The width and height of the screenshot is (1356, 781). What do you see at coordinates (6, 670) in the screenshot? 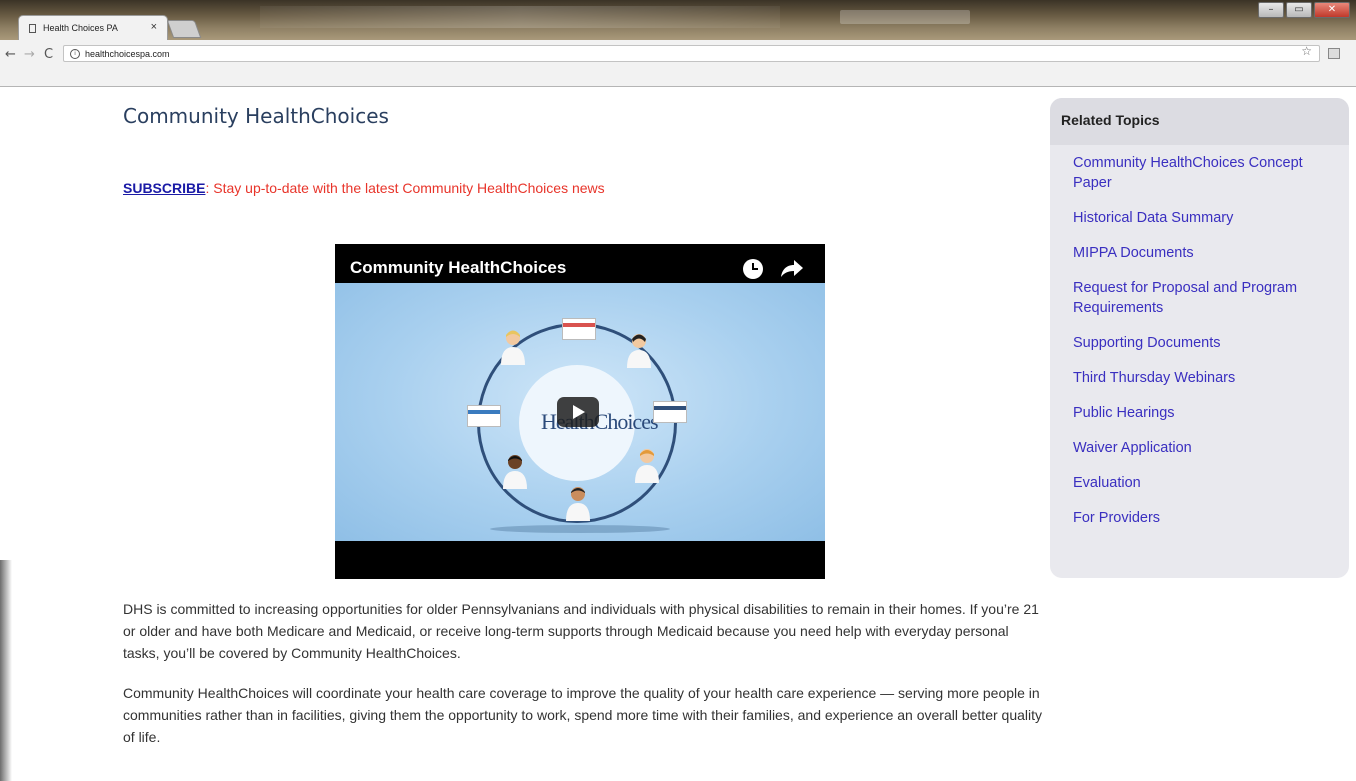
I see `window-edge-shadow` at bounding box center [6, 670].